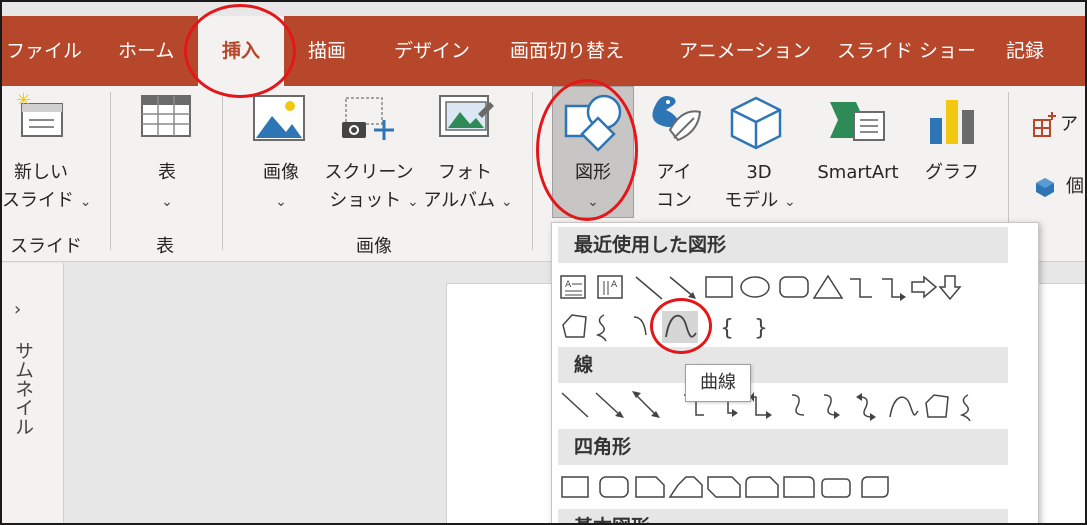  Describe the element at coordinates (861, 288) in the screenshot. I see `elbow-connector-icon` at that location.